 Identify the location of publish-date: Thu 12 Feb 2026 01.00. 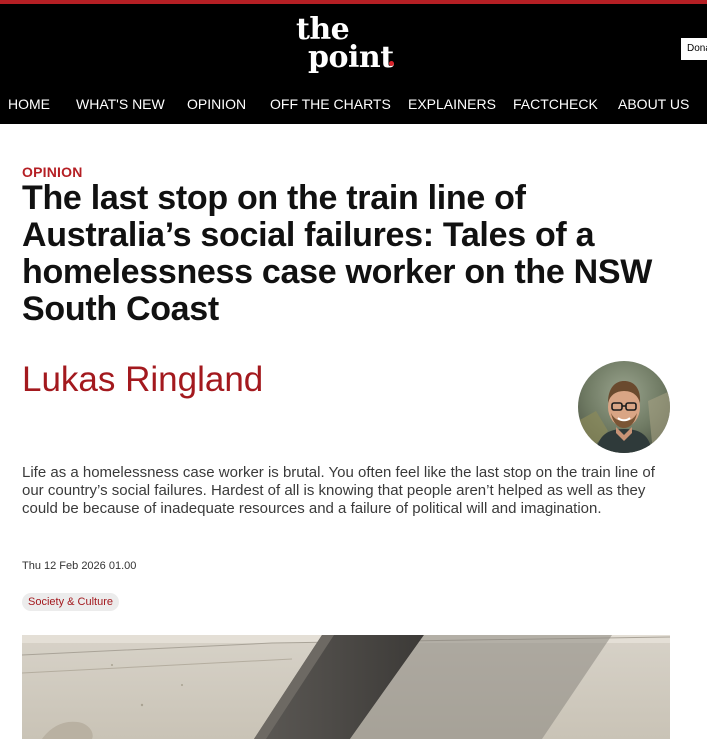
(79, 566).